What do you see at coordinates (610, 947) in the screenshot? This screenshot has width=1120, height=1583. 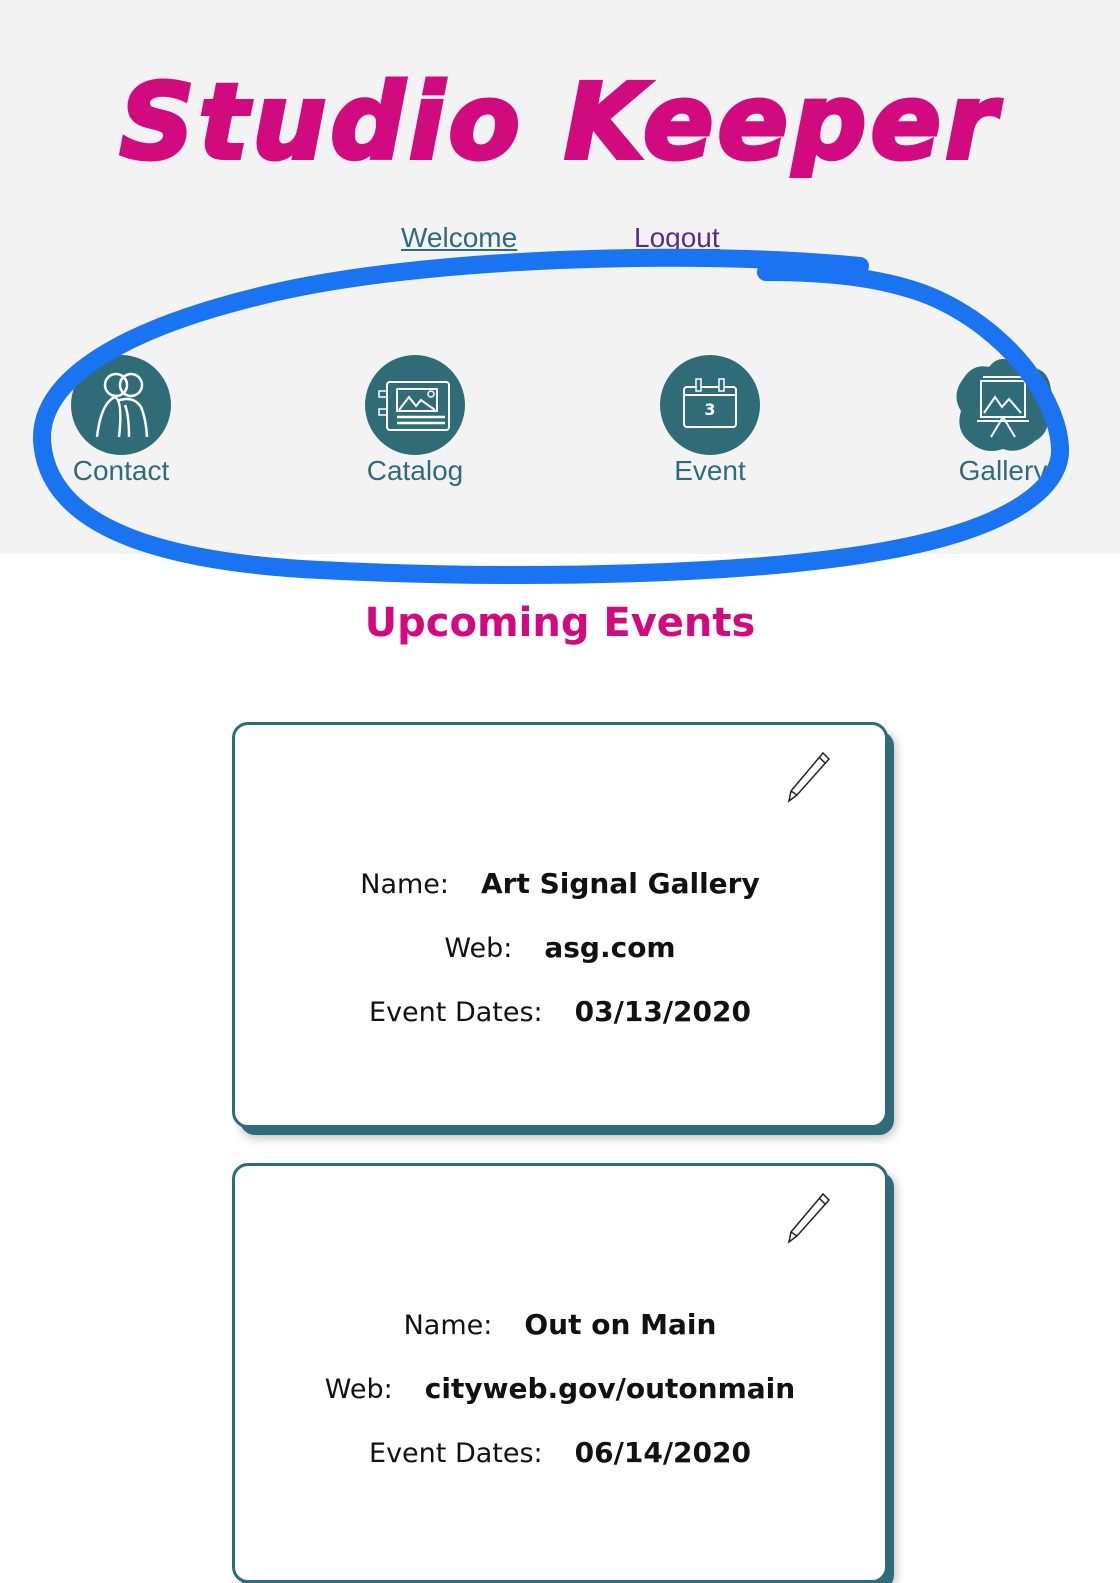 I see `event-web-value: asg.com` at bounding box center [610, 947].